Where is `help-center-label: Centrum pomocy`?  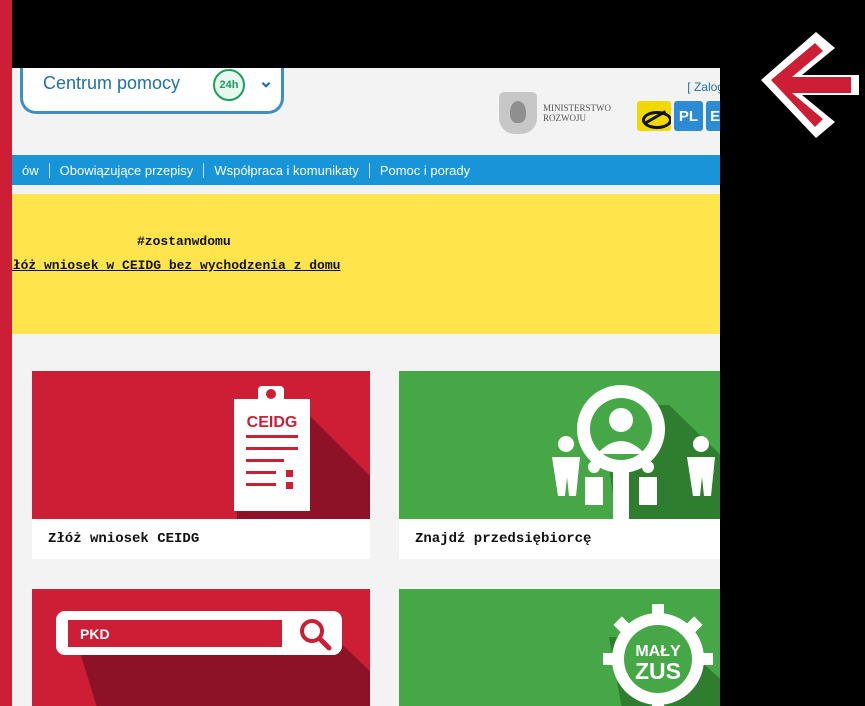 help-center-label: Centrum pomocy is located at coordinates (112, 83).